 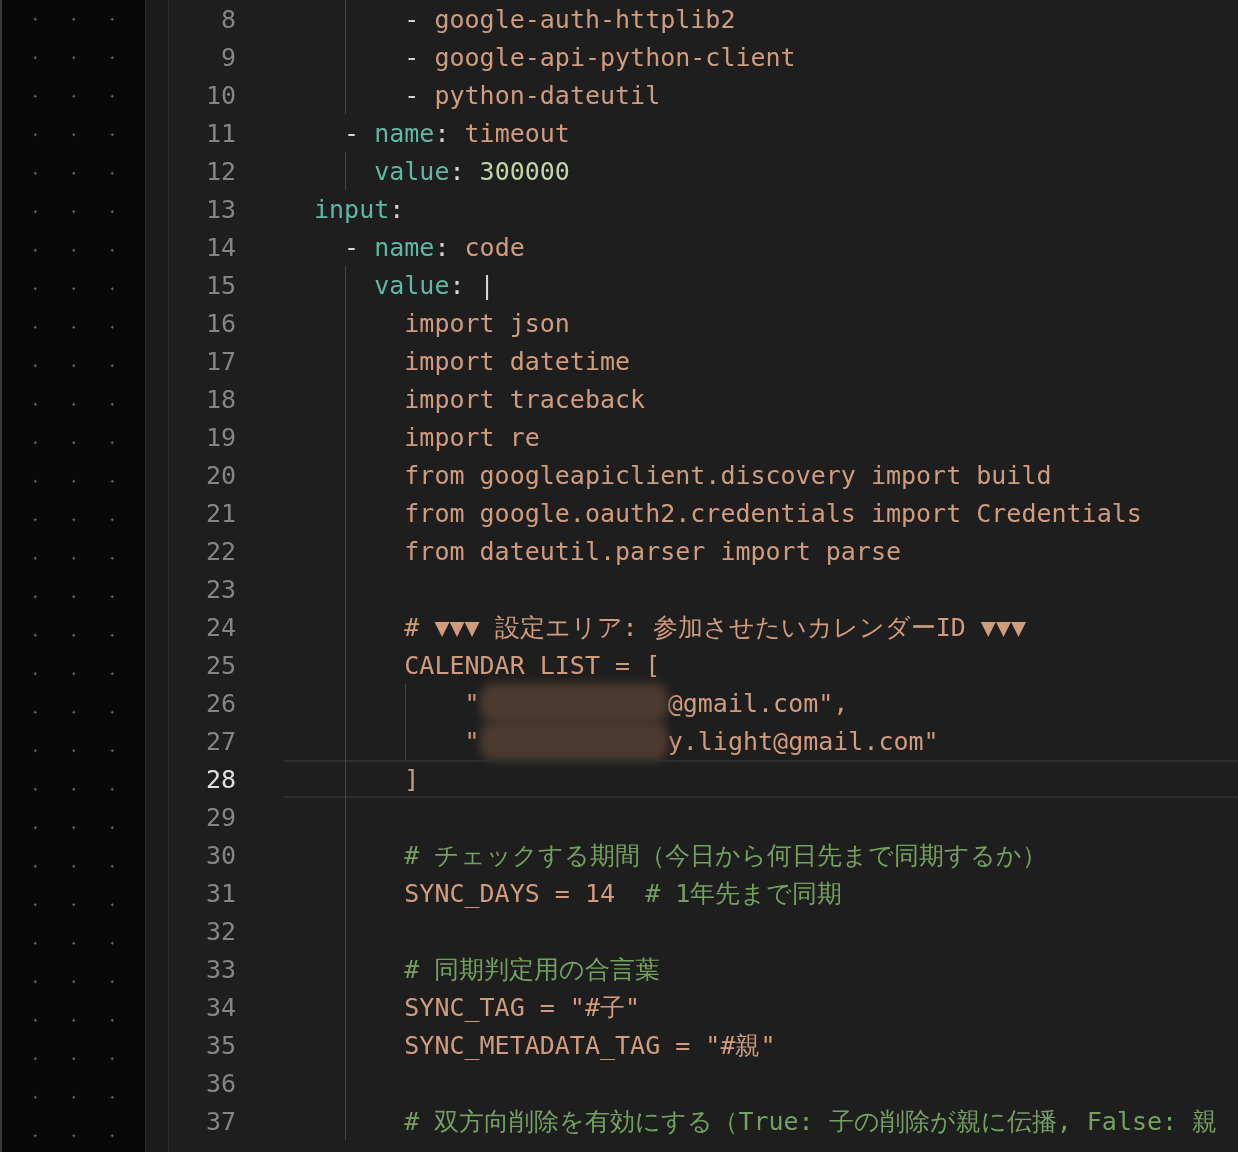 I want to click on code-token: import json, so click(x=486, y=323).